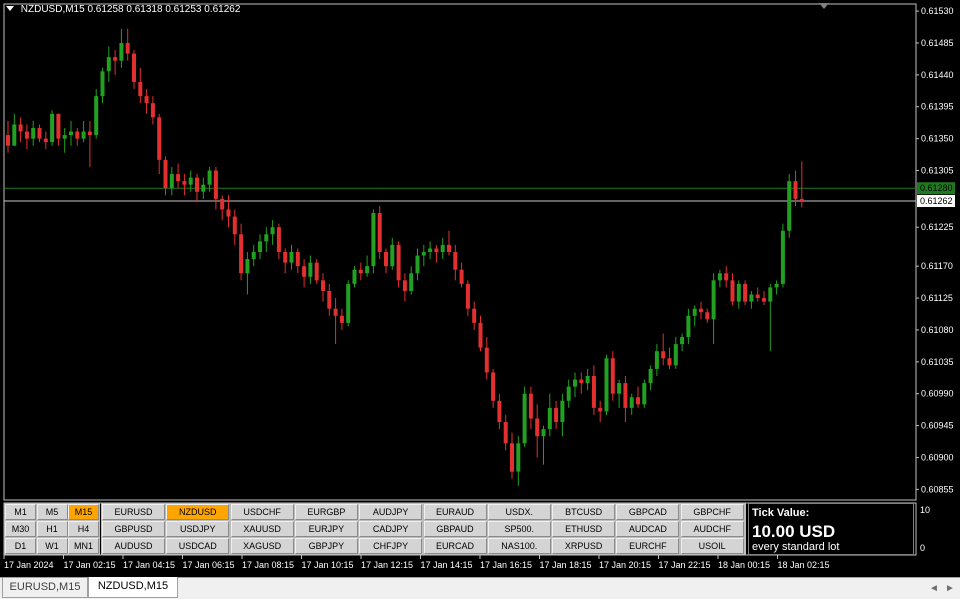 The width and height of the screenshot is (960, 599). Describe the element at coordinates (83, 512) in the screenshot. I see `timeframe-button-m15: M15` at that location.